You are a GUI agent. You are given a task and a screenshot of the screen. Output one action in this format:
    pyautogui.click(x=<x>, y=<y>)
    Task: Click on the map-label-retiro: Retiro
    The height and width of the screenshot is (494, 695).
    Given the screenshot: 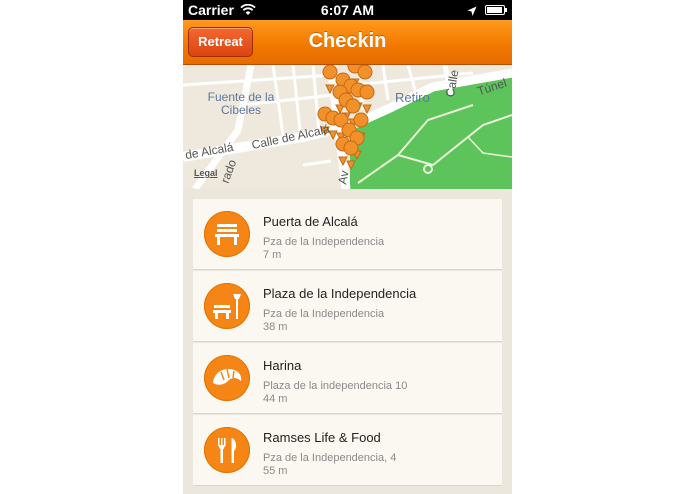 What is the action you would take?
    pyautogui.click(x=412, y=97)
    